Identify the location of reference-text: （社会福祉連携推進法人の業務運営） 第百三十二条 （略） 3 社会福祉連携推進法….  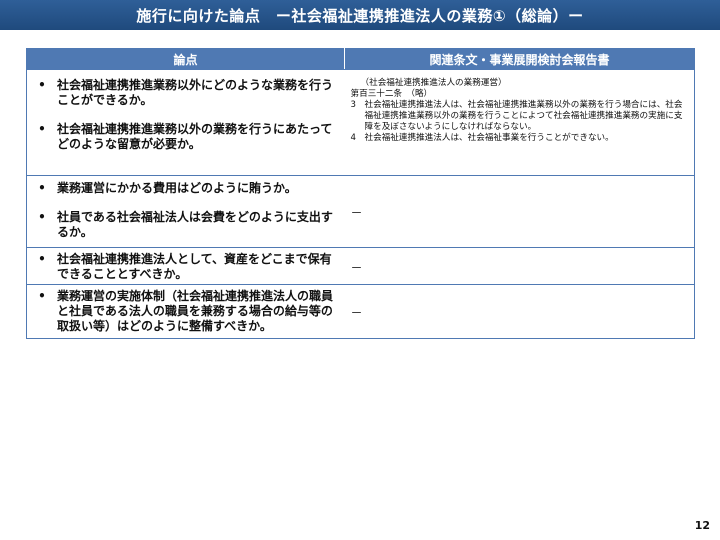
(520, 107).